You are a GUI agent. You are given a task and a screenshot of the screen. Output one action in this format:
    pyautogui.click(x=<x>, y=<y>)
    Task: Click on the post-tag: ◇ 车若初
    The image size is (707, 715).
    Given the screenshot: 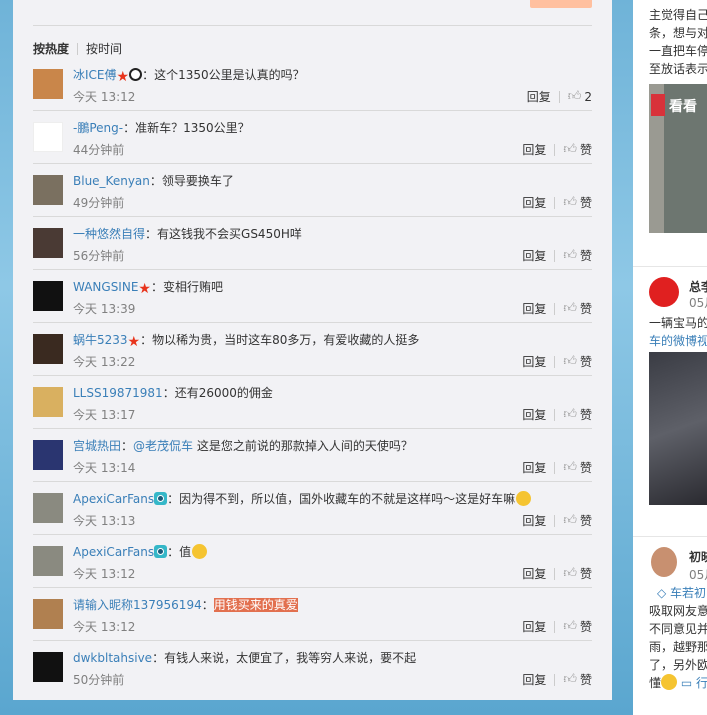 What is the action you would take?
    pyautogui.click(x=681, y=592)
    